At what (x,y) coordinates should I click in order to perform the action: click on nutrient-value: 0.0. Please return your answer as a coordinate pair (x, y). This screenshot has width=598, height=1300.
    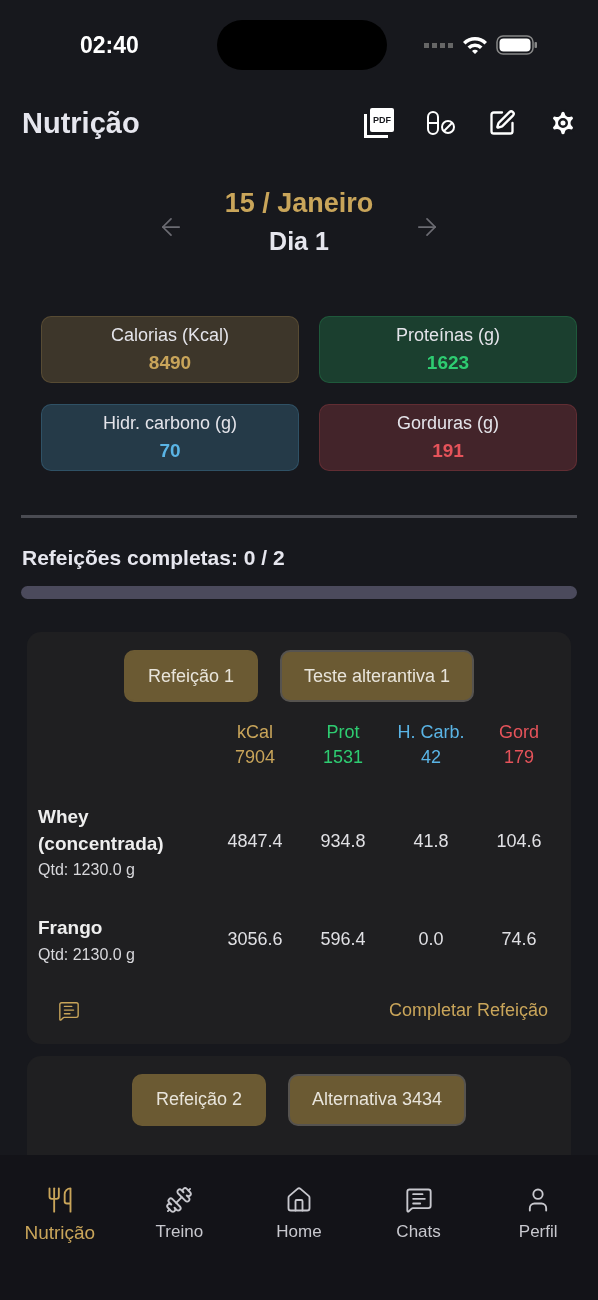
    Looking at the image, I should click on (431, 939).